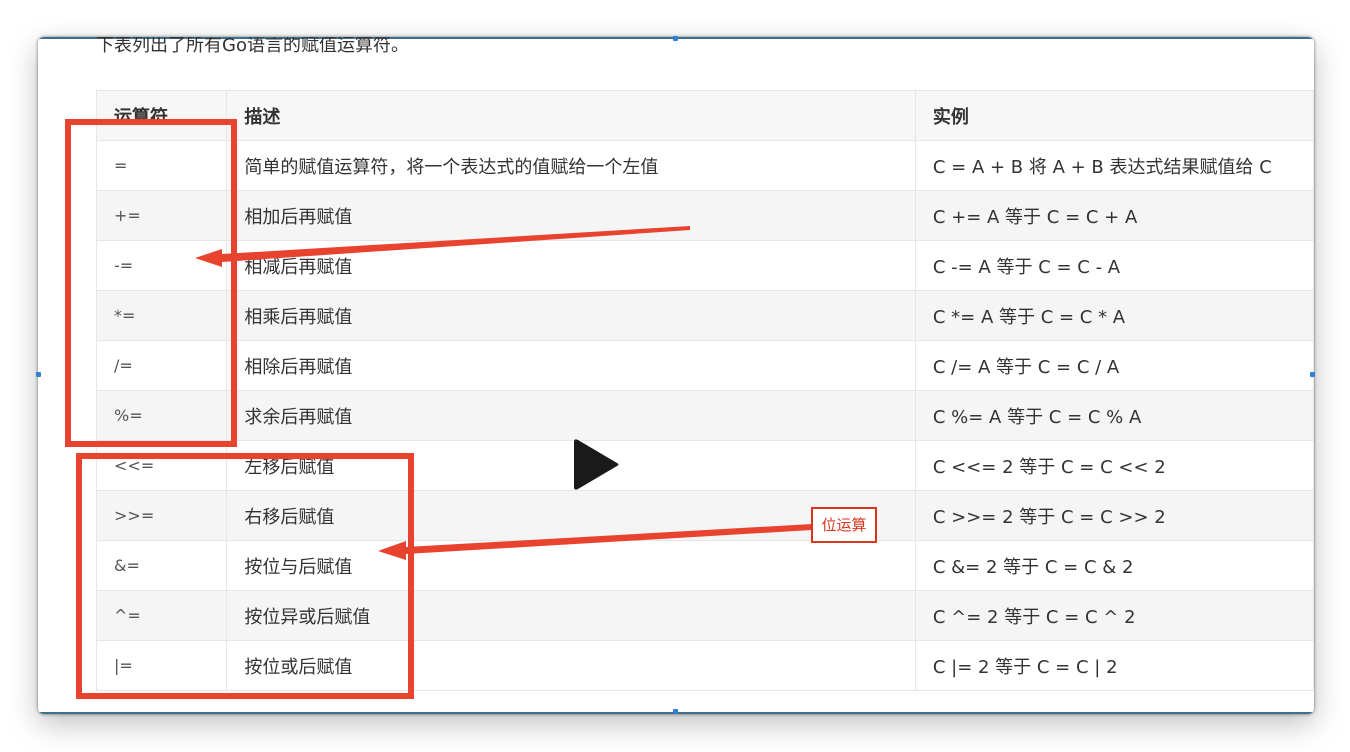  Describe the element at coordinates (442, 246) in the screenshot. I see `arrow-arithmetic` at that location.